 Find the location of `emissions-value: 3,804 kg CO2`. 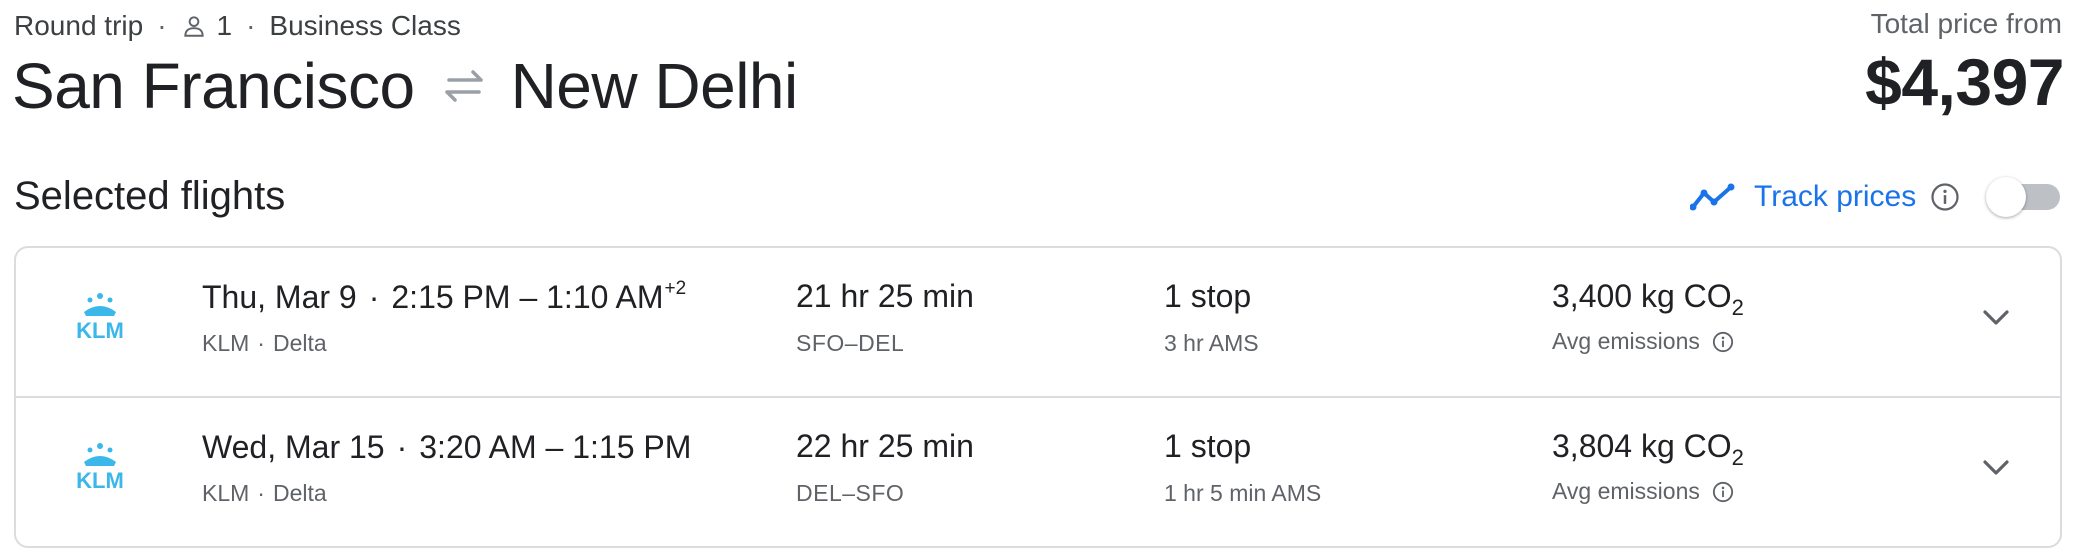

emissions-value: 3,804 kg CO2 is located at coordinates (1648, 449).